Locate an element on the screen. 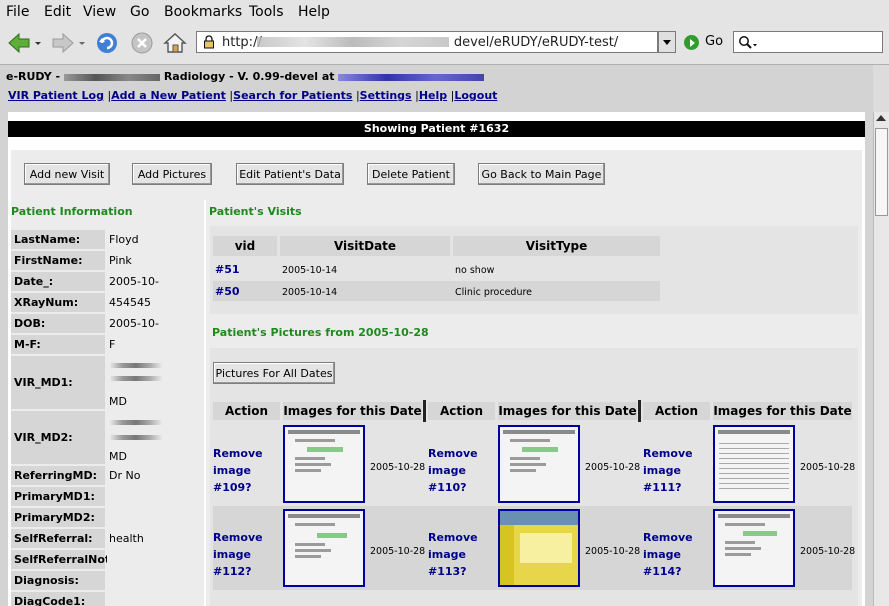  scroll-up-arrow-icon is located at coordinates (881, 118).